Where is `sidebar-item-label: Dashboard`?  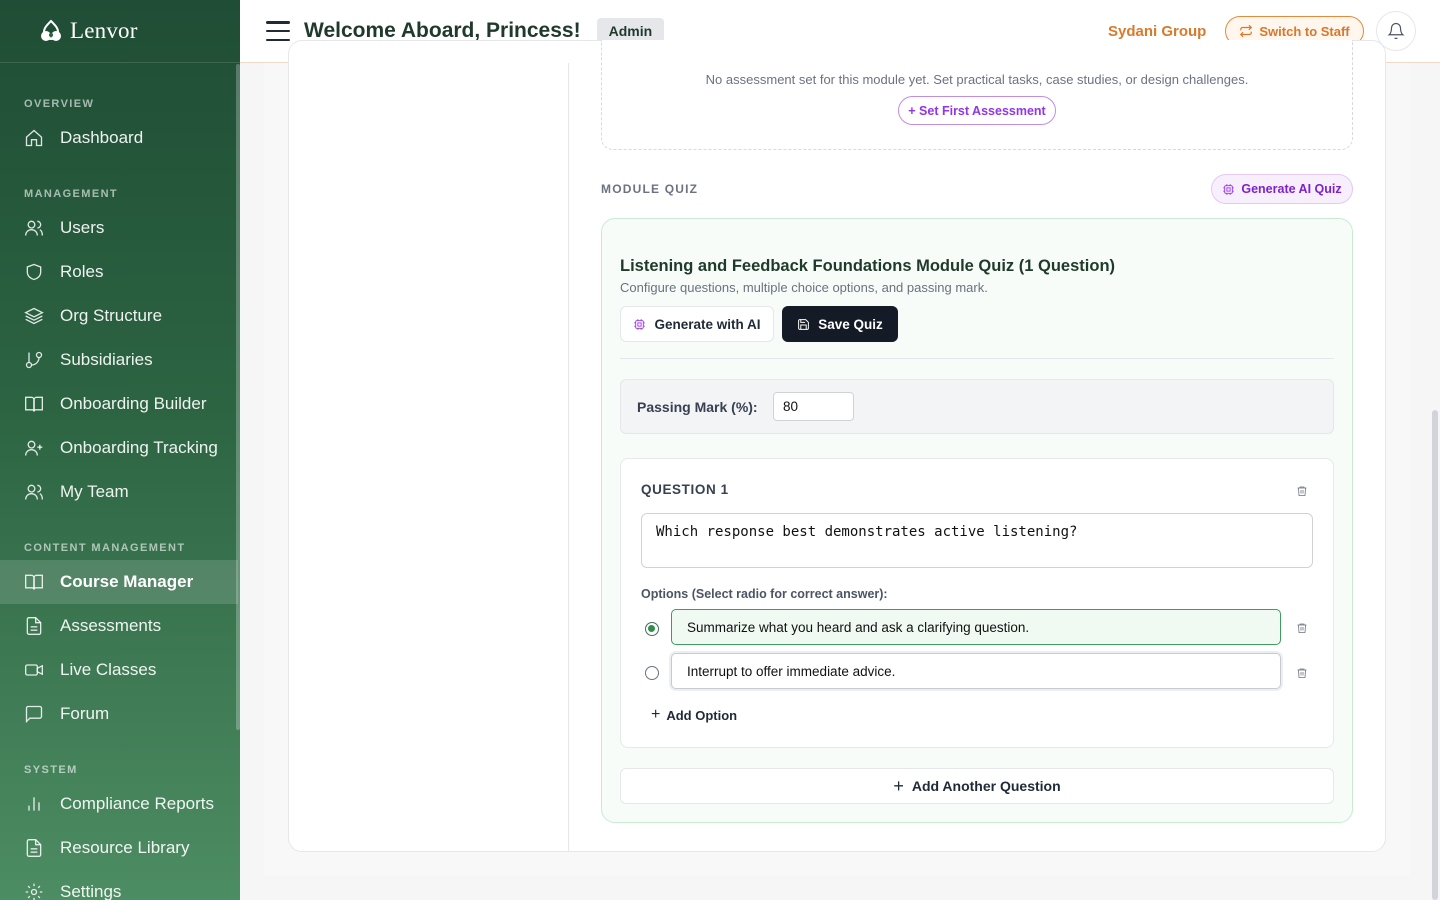 sidebar-item-label: Dashboard is located at coordinates (102, 137).